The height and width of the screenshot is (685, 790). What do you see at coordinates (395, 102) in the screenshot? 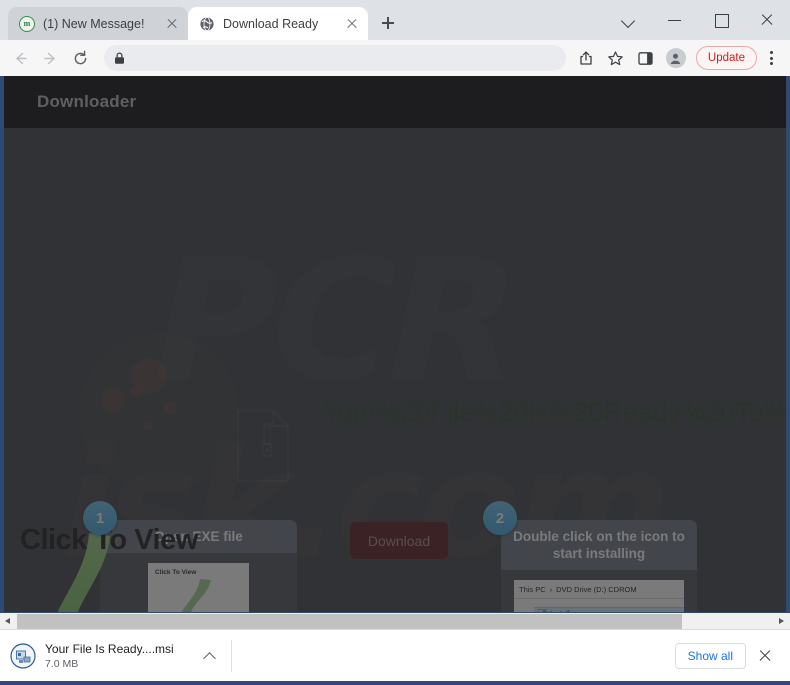
I see `site-header: Downloader` at bounding box center [395, 102].